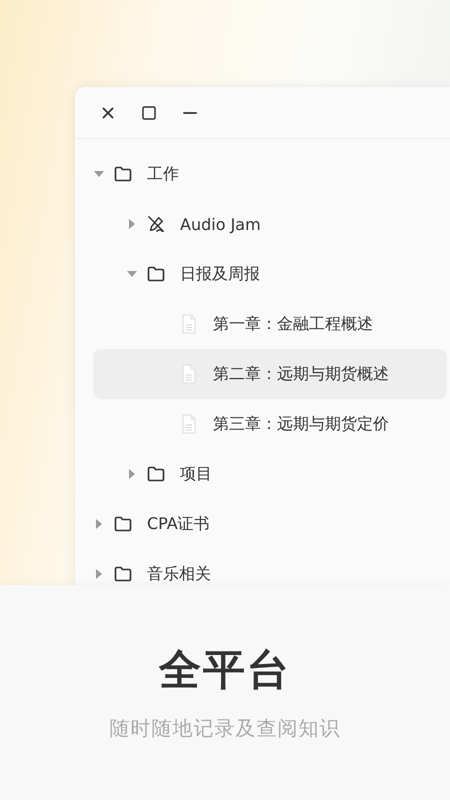 The image size is (450, 800). Describe the element at coordinates (225, 728) in the screenshot. I see `tagline: 随时随地记录及查阅知识` at that location.